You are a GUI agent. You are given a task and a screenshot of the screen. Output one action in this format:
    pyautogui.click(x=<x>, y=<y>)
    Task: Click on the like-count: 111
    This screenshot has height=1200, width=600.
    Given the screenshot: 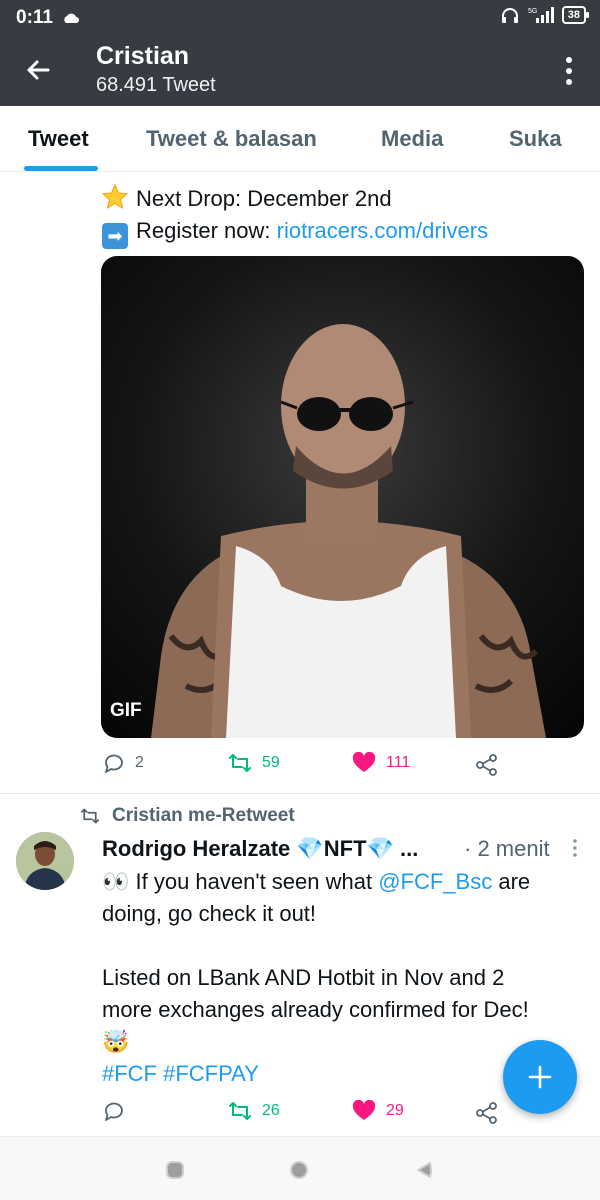 What is the action you would take?
    pyautogui.click(x=398, y=762)
    